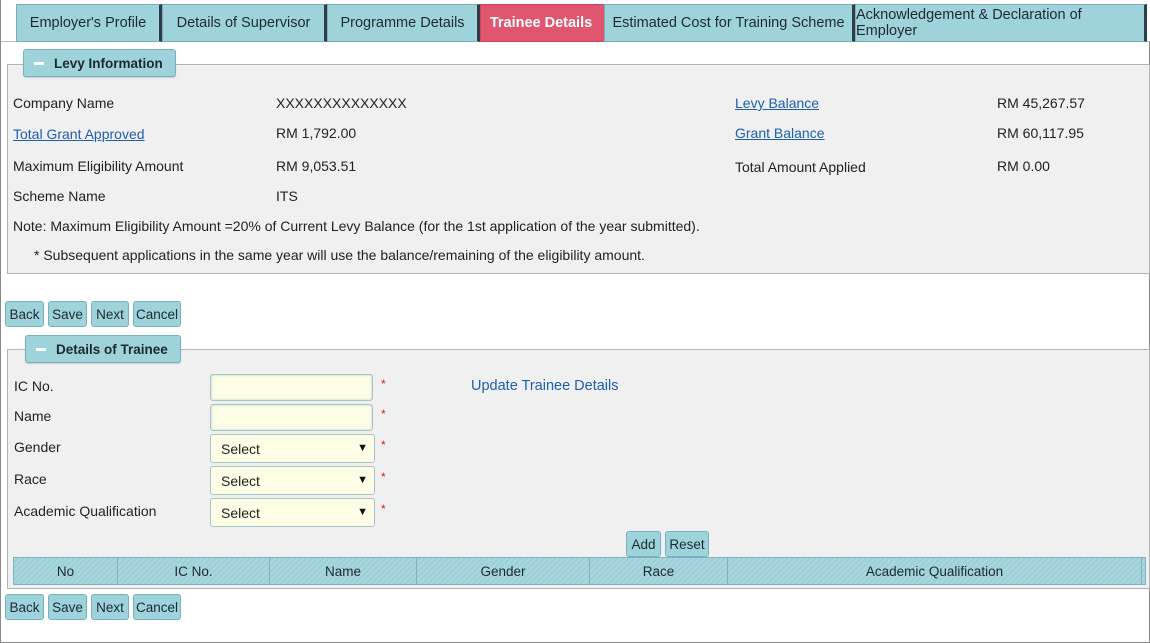 This screenshot has width=1150, height=643. Describe the element at coordinates (292, 512) in the screenshot. I see `academic-qualification-select: Select ▼` at that location.